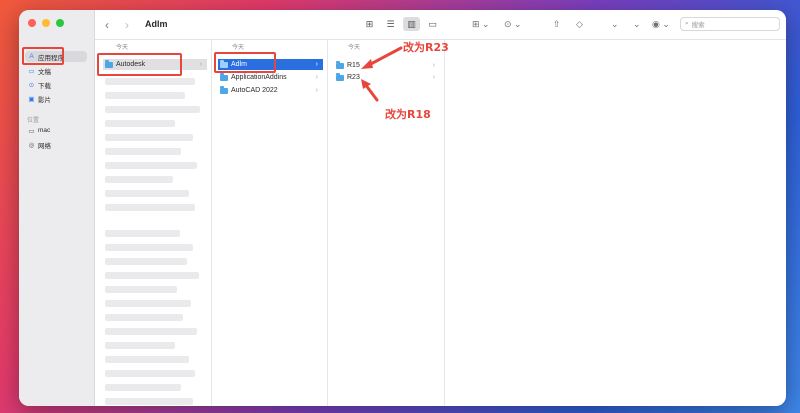 The width and height of the screenshot is (800, 413). What do you see at coordinates (687, 23) in the screenshot?
I see `search-icon: ⌕` at bounding box center [687, 23].